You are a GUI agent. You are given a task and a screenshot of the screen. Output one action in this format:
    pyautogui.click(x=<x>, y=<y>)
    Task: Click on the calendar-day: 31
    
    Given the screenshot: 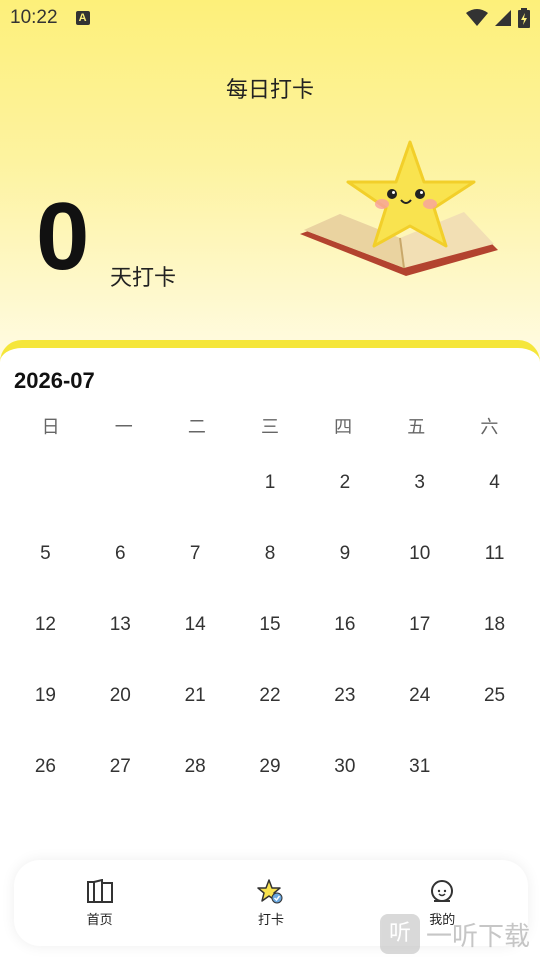 What is the action you would take?
    pyautogui.click(x=419, y=767)
    